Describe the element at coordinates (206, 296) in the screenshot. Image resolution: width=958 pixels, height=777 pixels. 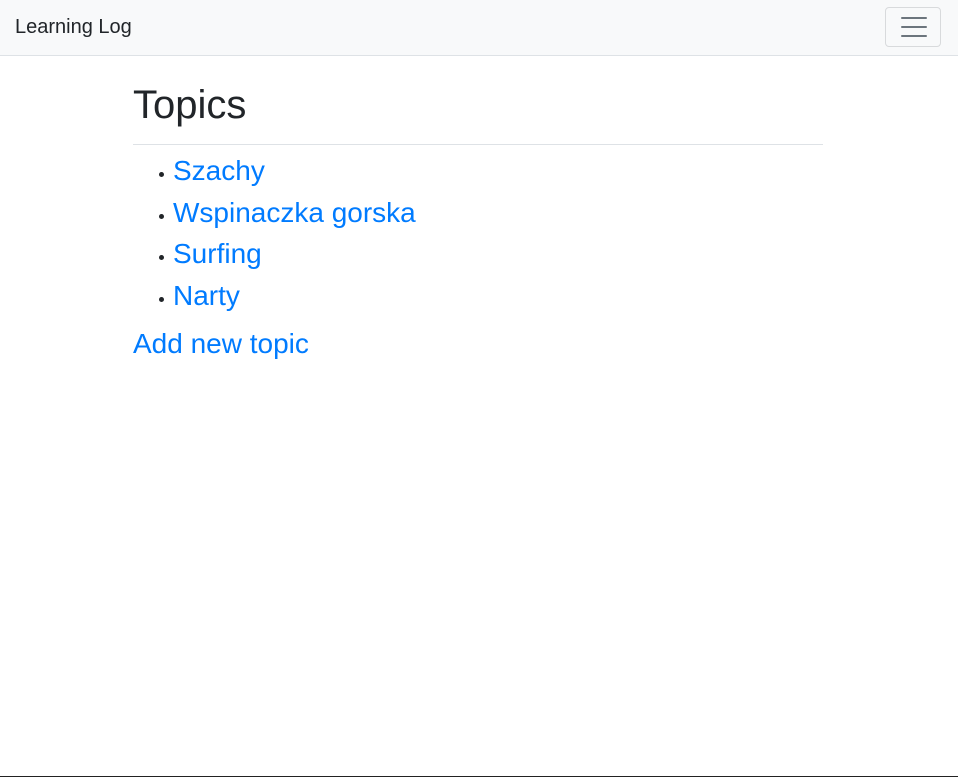
I see `topic-link-narty: Narty` at that location.